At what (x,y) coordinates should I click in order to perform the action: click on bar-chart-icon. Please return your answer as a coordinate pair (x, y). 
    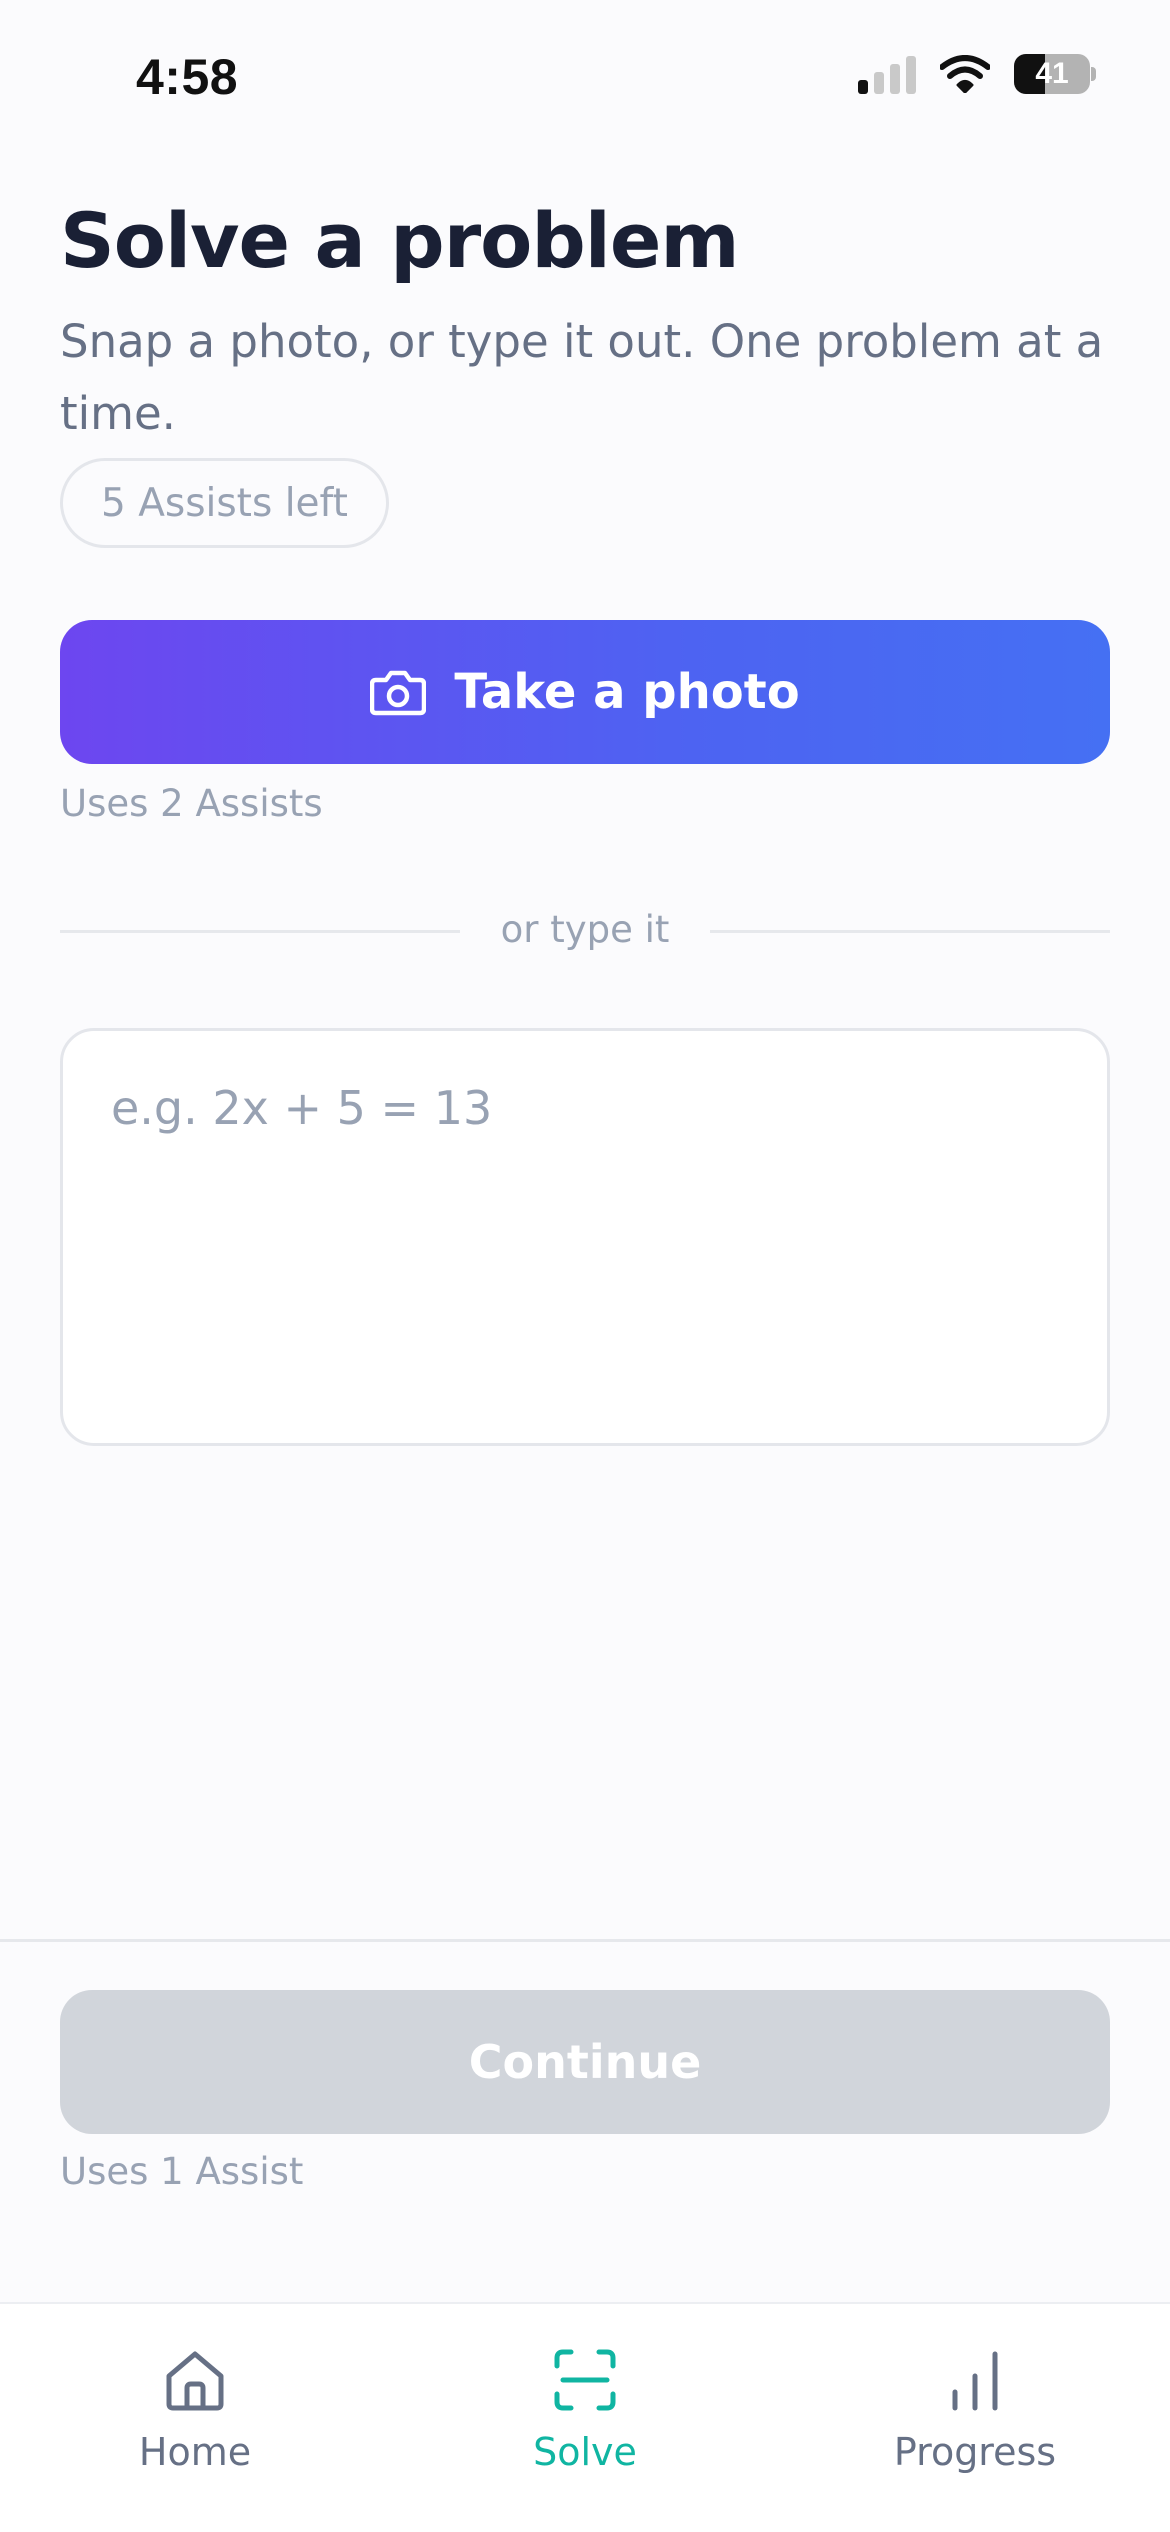
    Looking at the image, I should click on (975, 2381).